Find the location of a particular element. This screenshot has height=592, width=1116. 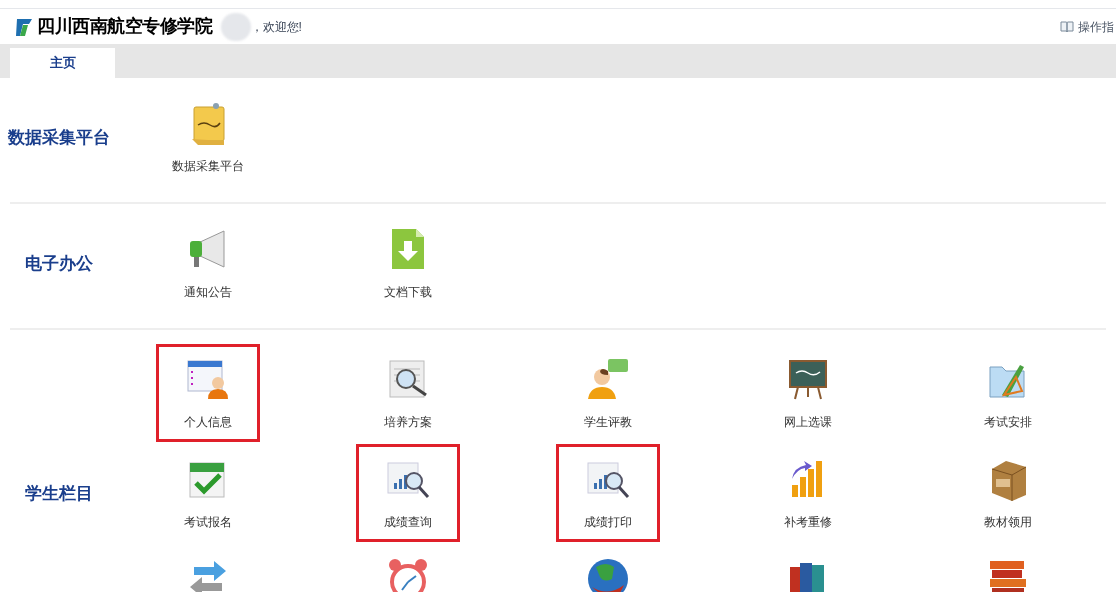

menu-tile: 文档下载 is located at coordinates (408, 263).